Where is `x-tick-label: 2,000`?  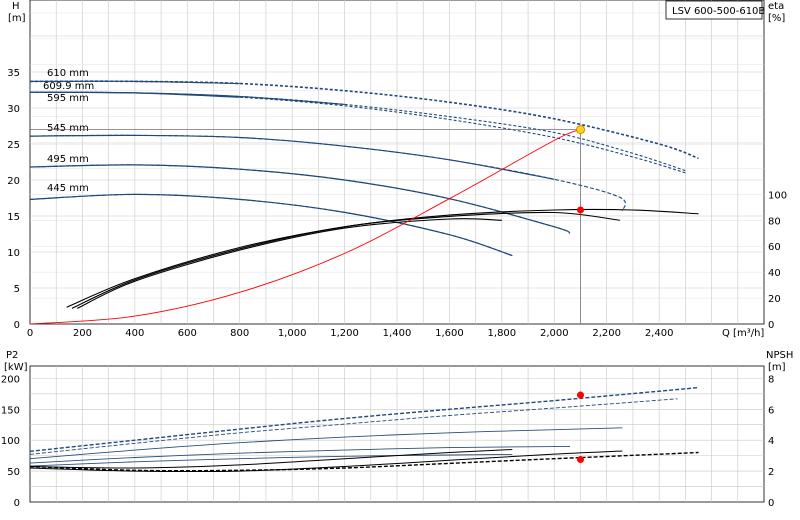 x-tick-label: 2,000 is located at coordinates (554, 333).